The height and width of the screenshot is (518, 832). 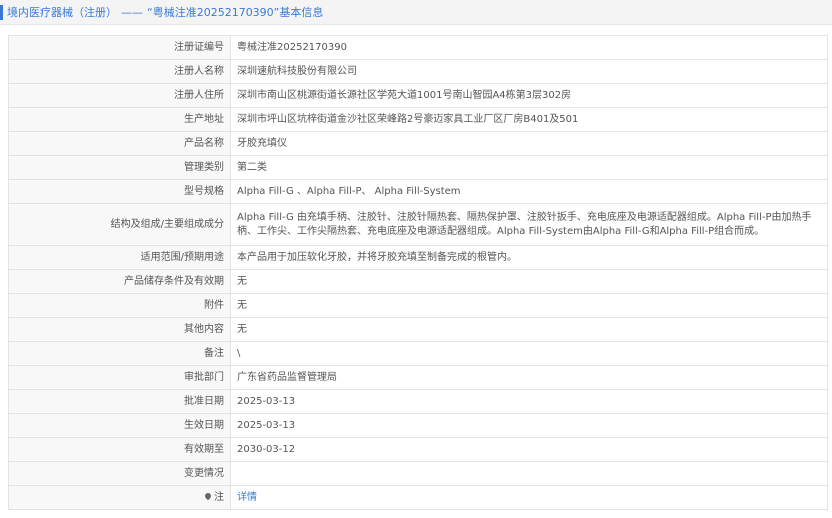 What do you see at coordinates (1, 12) in the screenshot?
I see `header-accent-bar` at bounding box center [1, 12].